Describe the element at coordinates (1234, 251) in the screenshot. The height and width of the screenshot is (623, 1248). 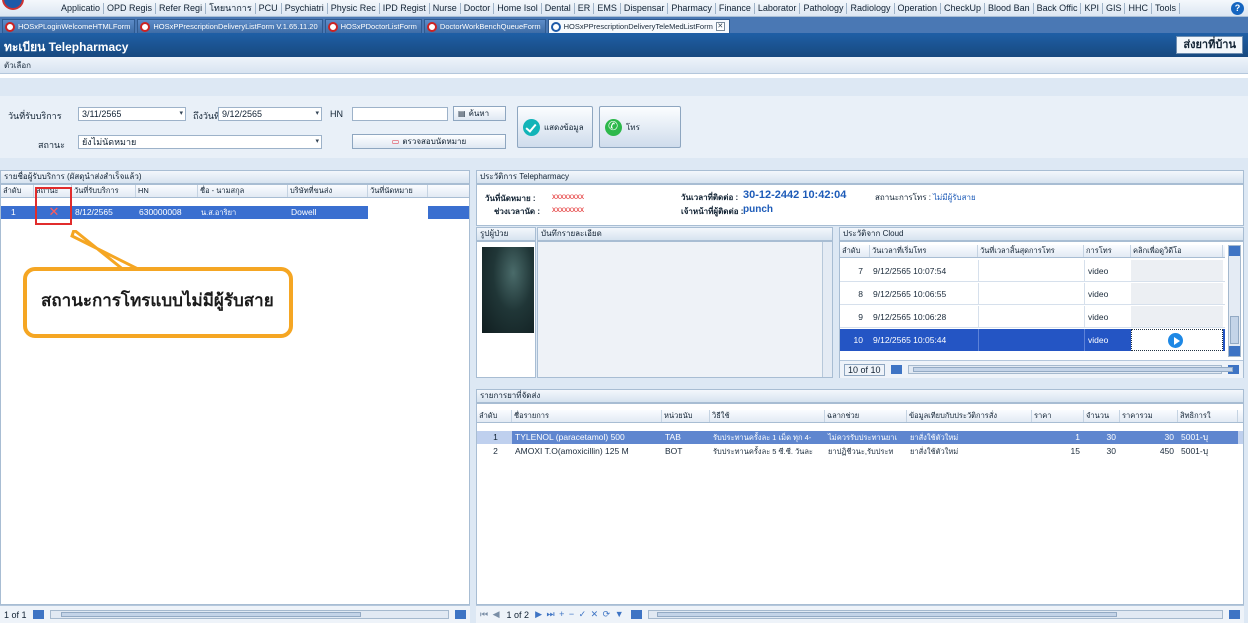
I see `scroll-up-arrow-icon` at that location.